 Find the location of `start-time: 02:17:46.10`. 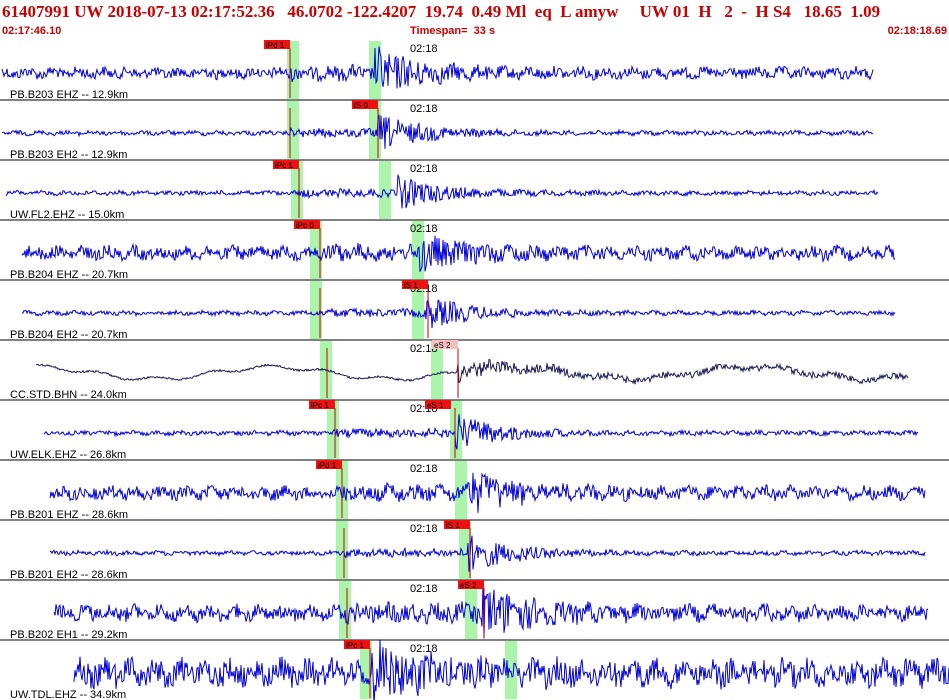

start-time: 02:17:46.10 is located at coordinates (32, 31).